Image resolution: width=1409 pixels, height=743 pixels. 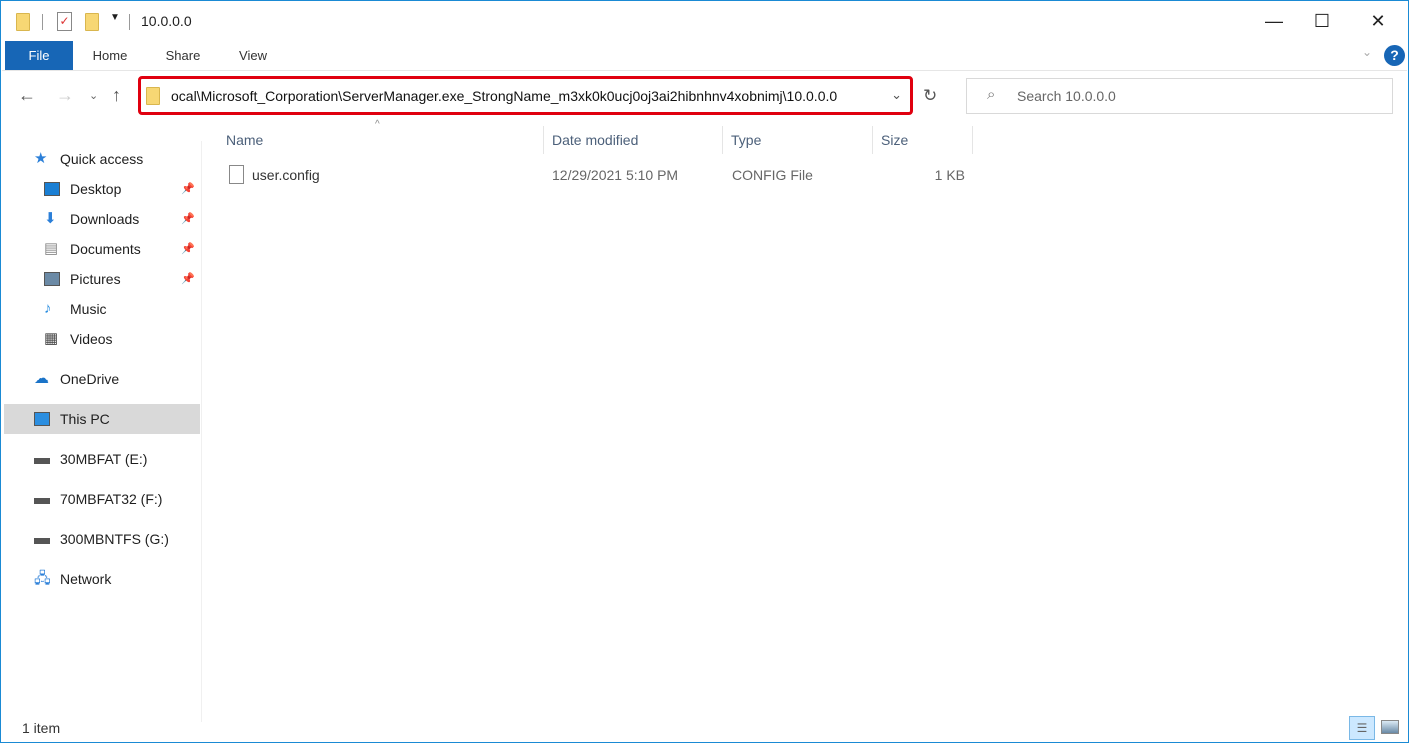 I want to click on sidebar-item-label: This PC, so click(x=85, y=419).